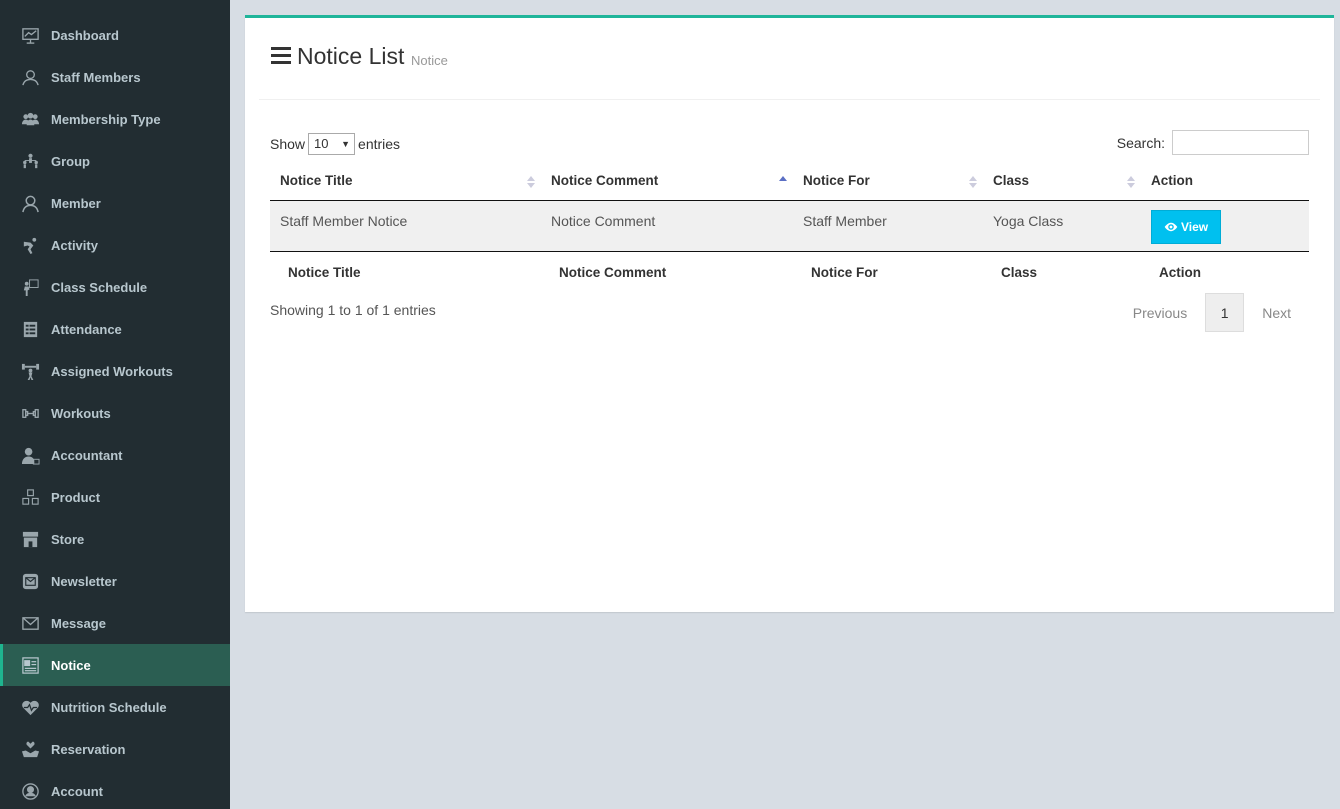 This screenshot has width=1340, height=809. What do you see at coordinates (30, 203) in the screenshot?
I see `member-icon` at bounding box center [30, 203].